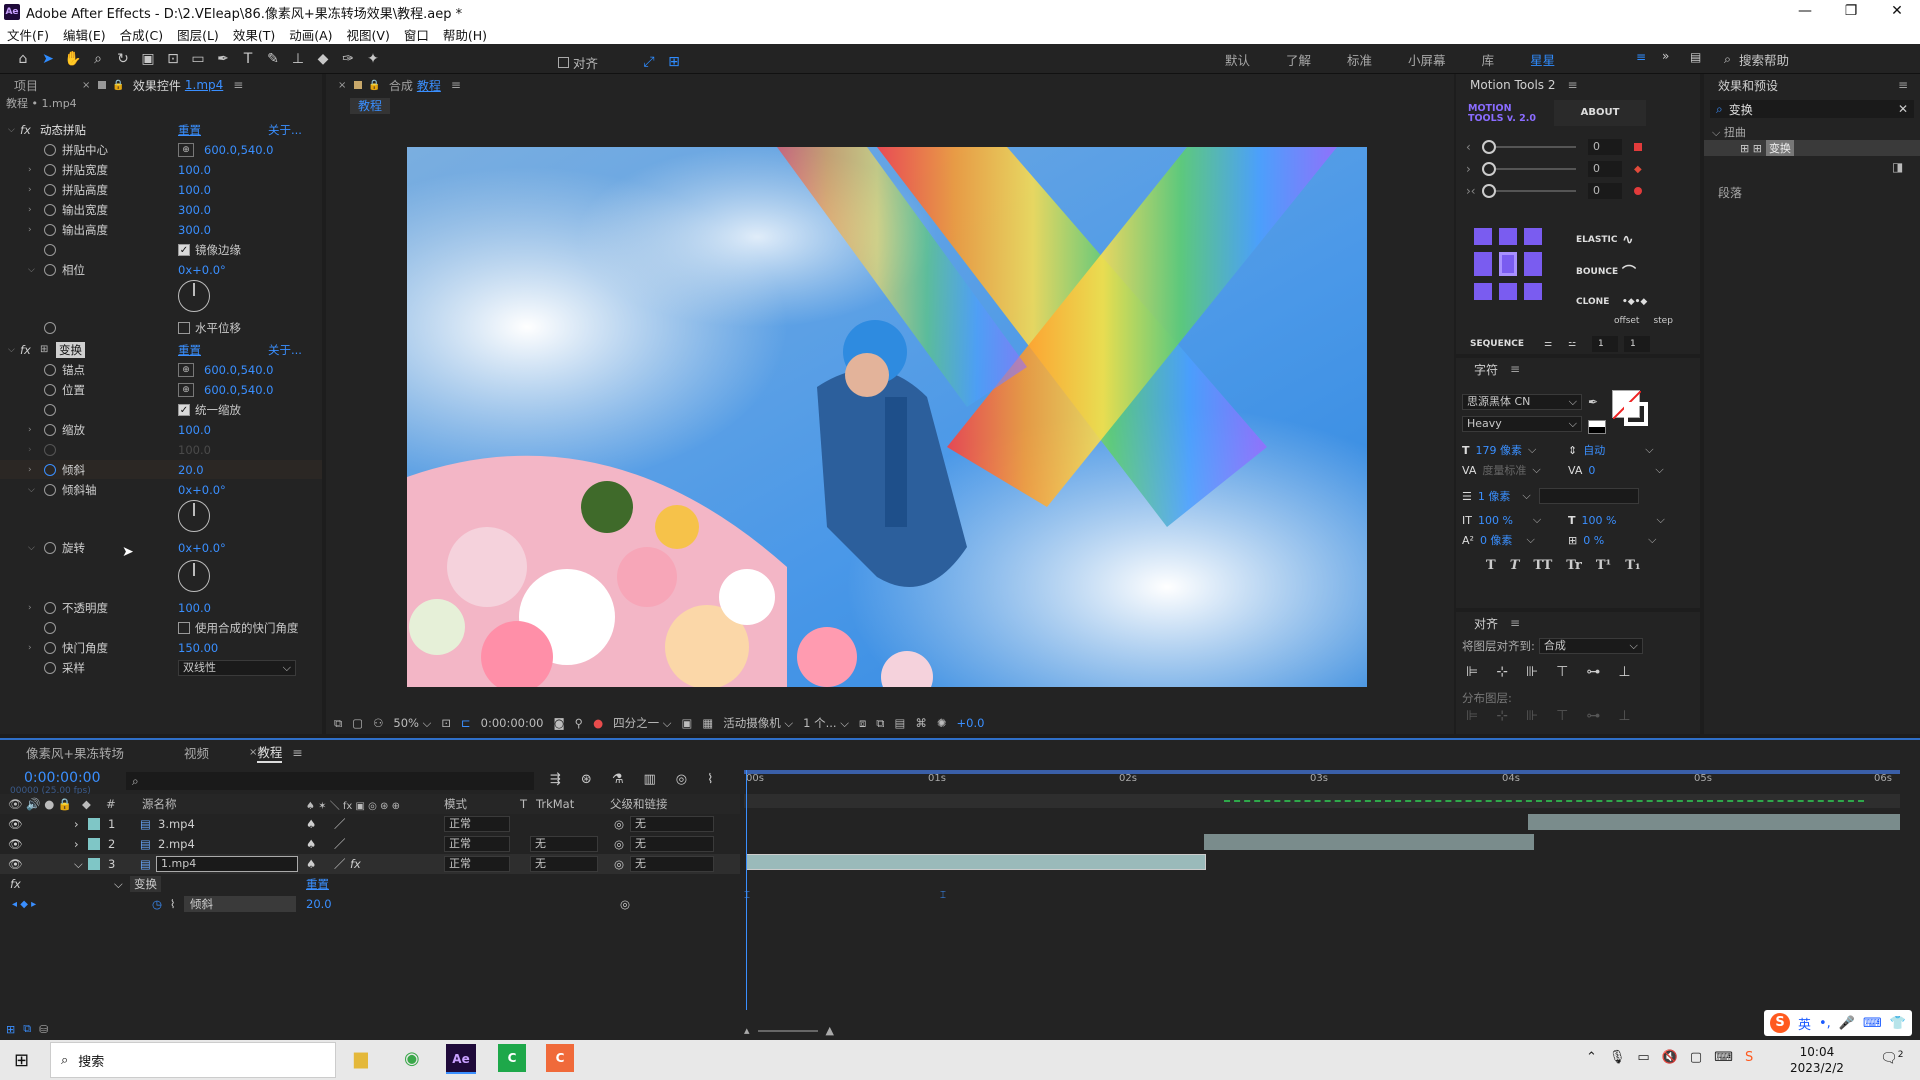  Describe the element at coordinates (1588, 496) in the screenshot. I see `stroke-type-dropdown` at that location.